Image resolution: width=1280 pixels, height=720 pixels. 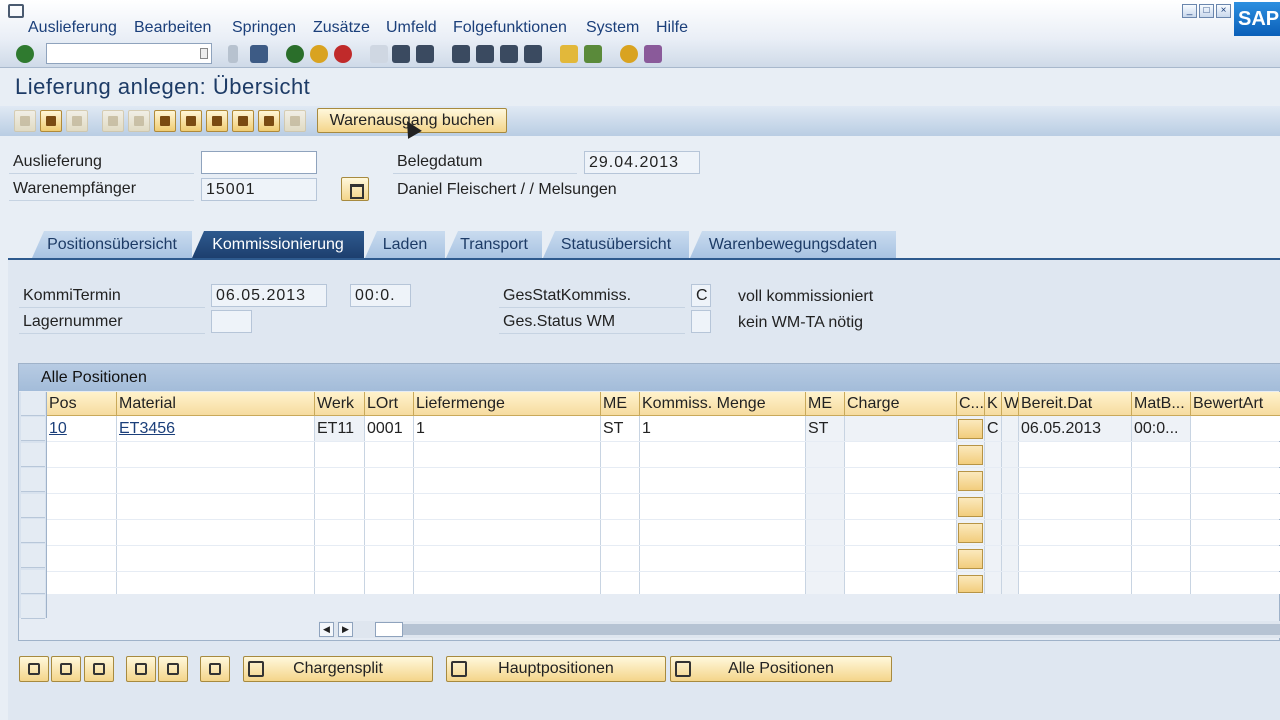 I want to click on column-header-material: Material, so click(x=216, y=404).